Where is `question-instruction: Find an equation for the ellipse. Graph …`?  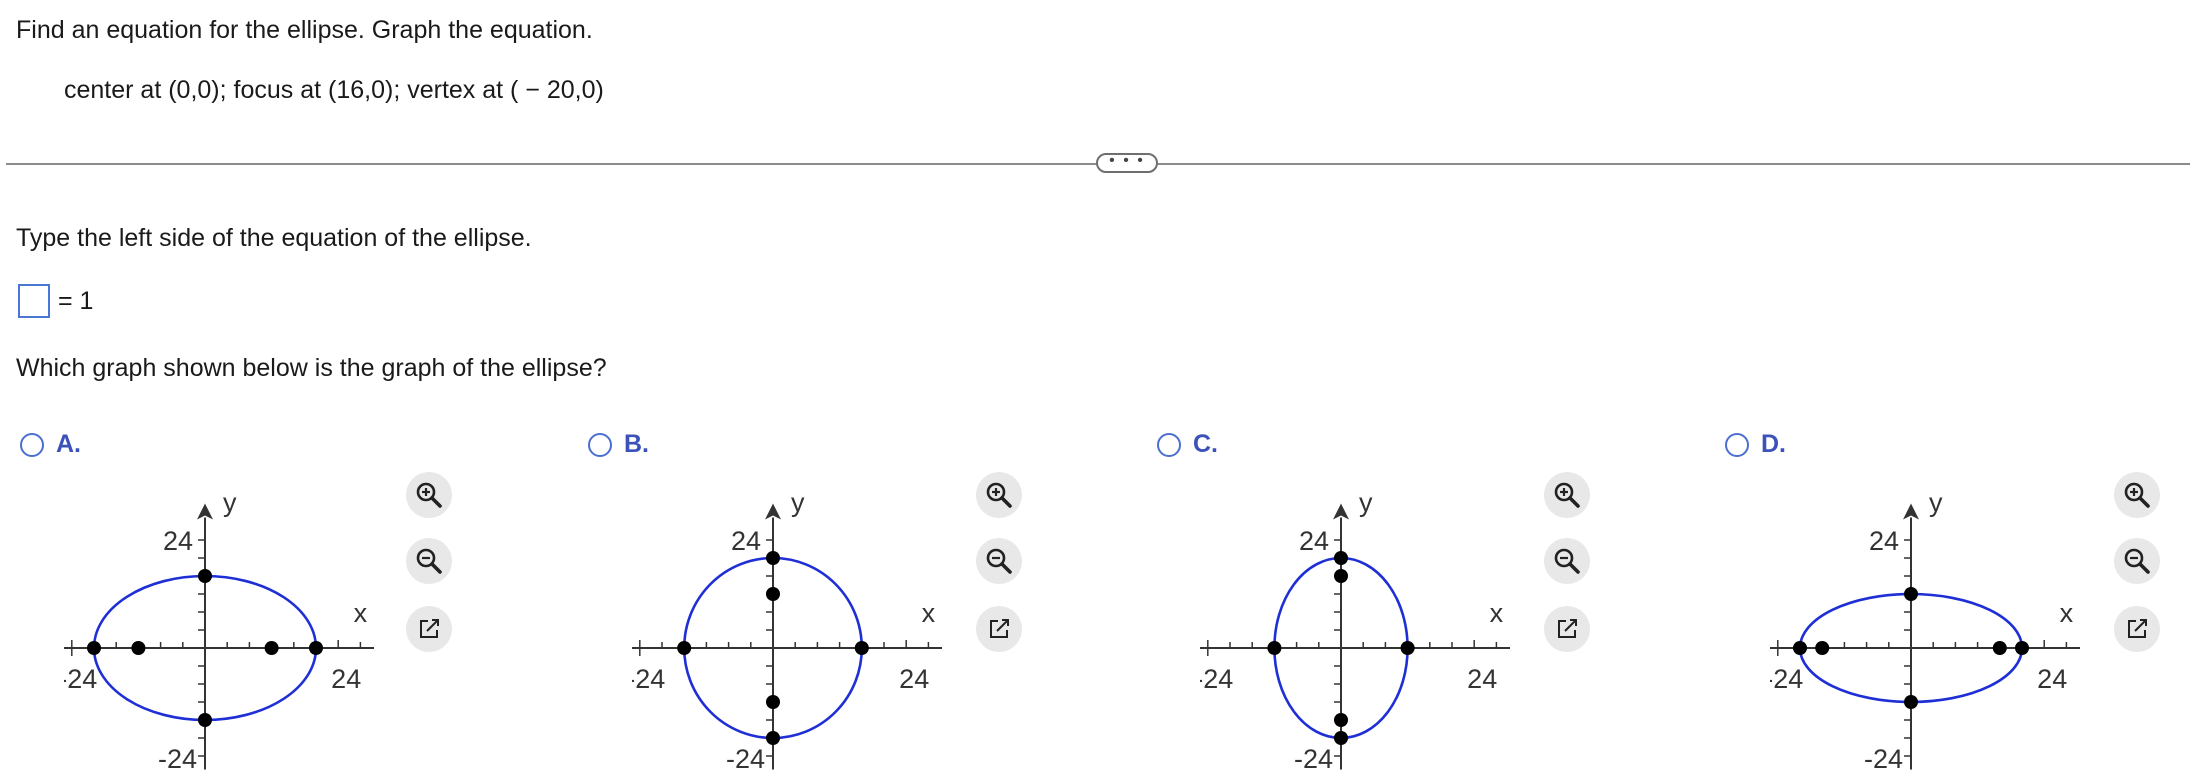
question-instruction: Find an equation for the ellipse. Graph … is located at coordinates (304, 30).